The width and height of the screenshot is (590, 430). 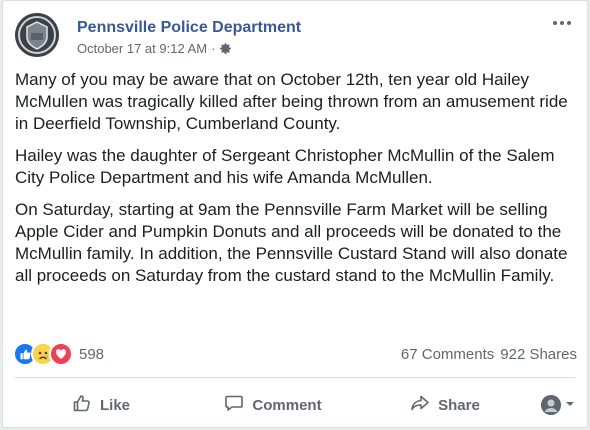 What do you see at coordinates (234, 405) in the screenshot?
I see `comment-bubble-icon` at bounding box center [234, 405].